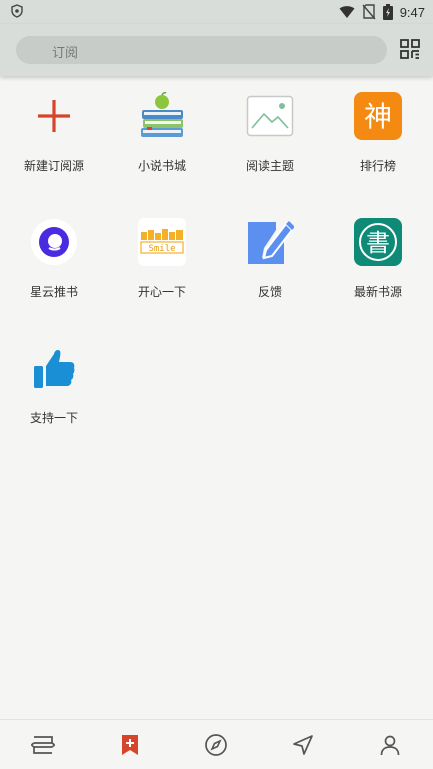  I want to click on shu-character-icon: 書, so click(378, 242).